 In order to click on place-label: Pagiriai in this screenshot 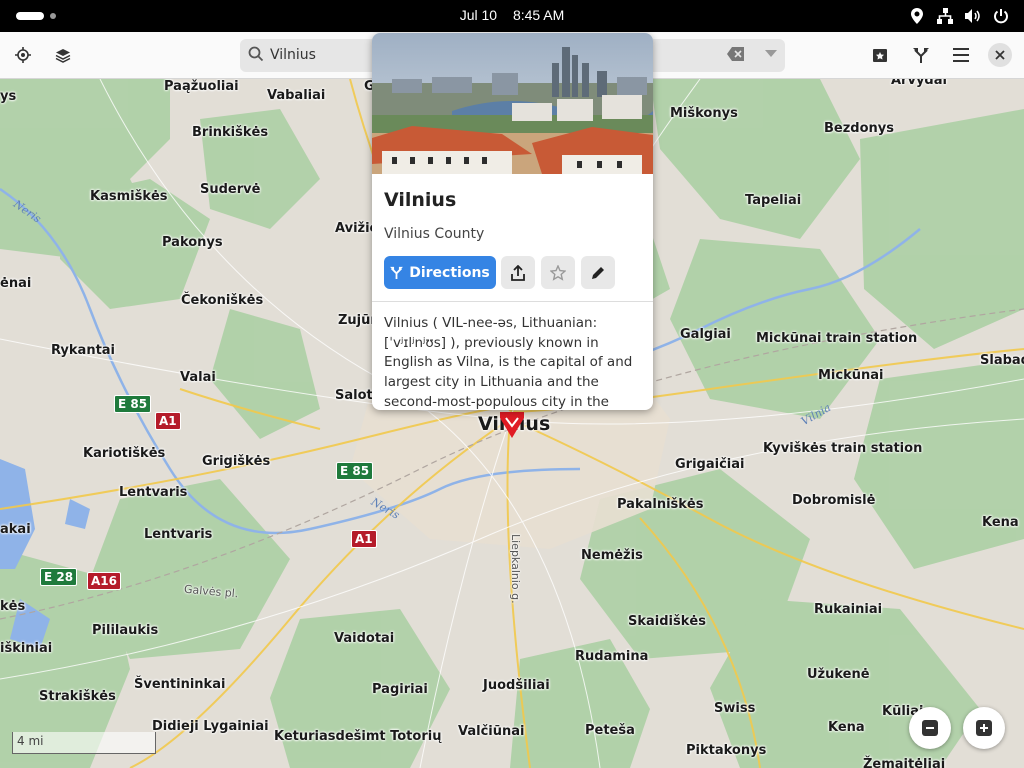, I will do `click(400, 689)`.